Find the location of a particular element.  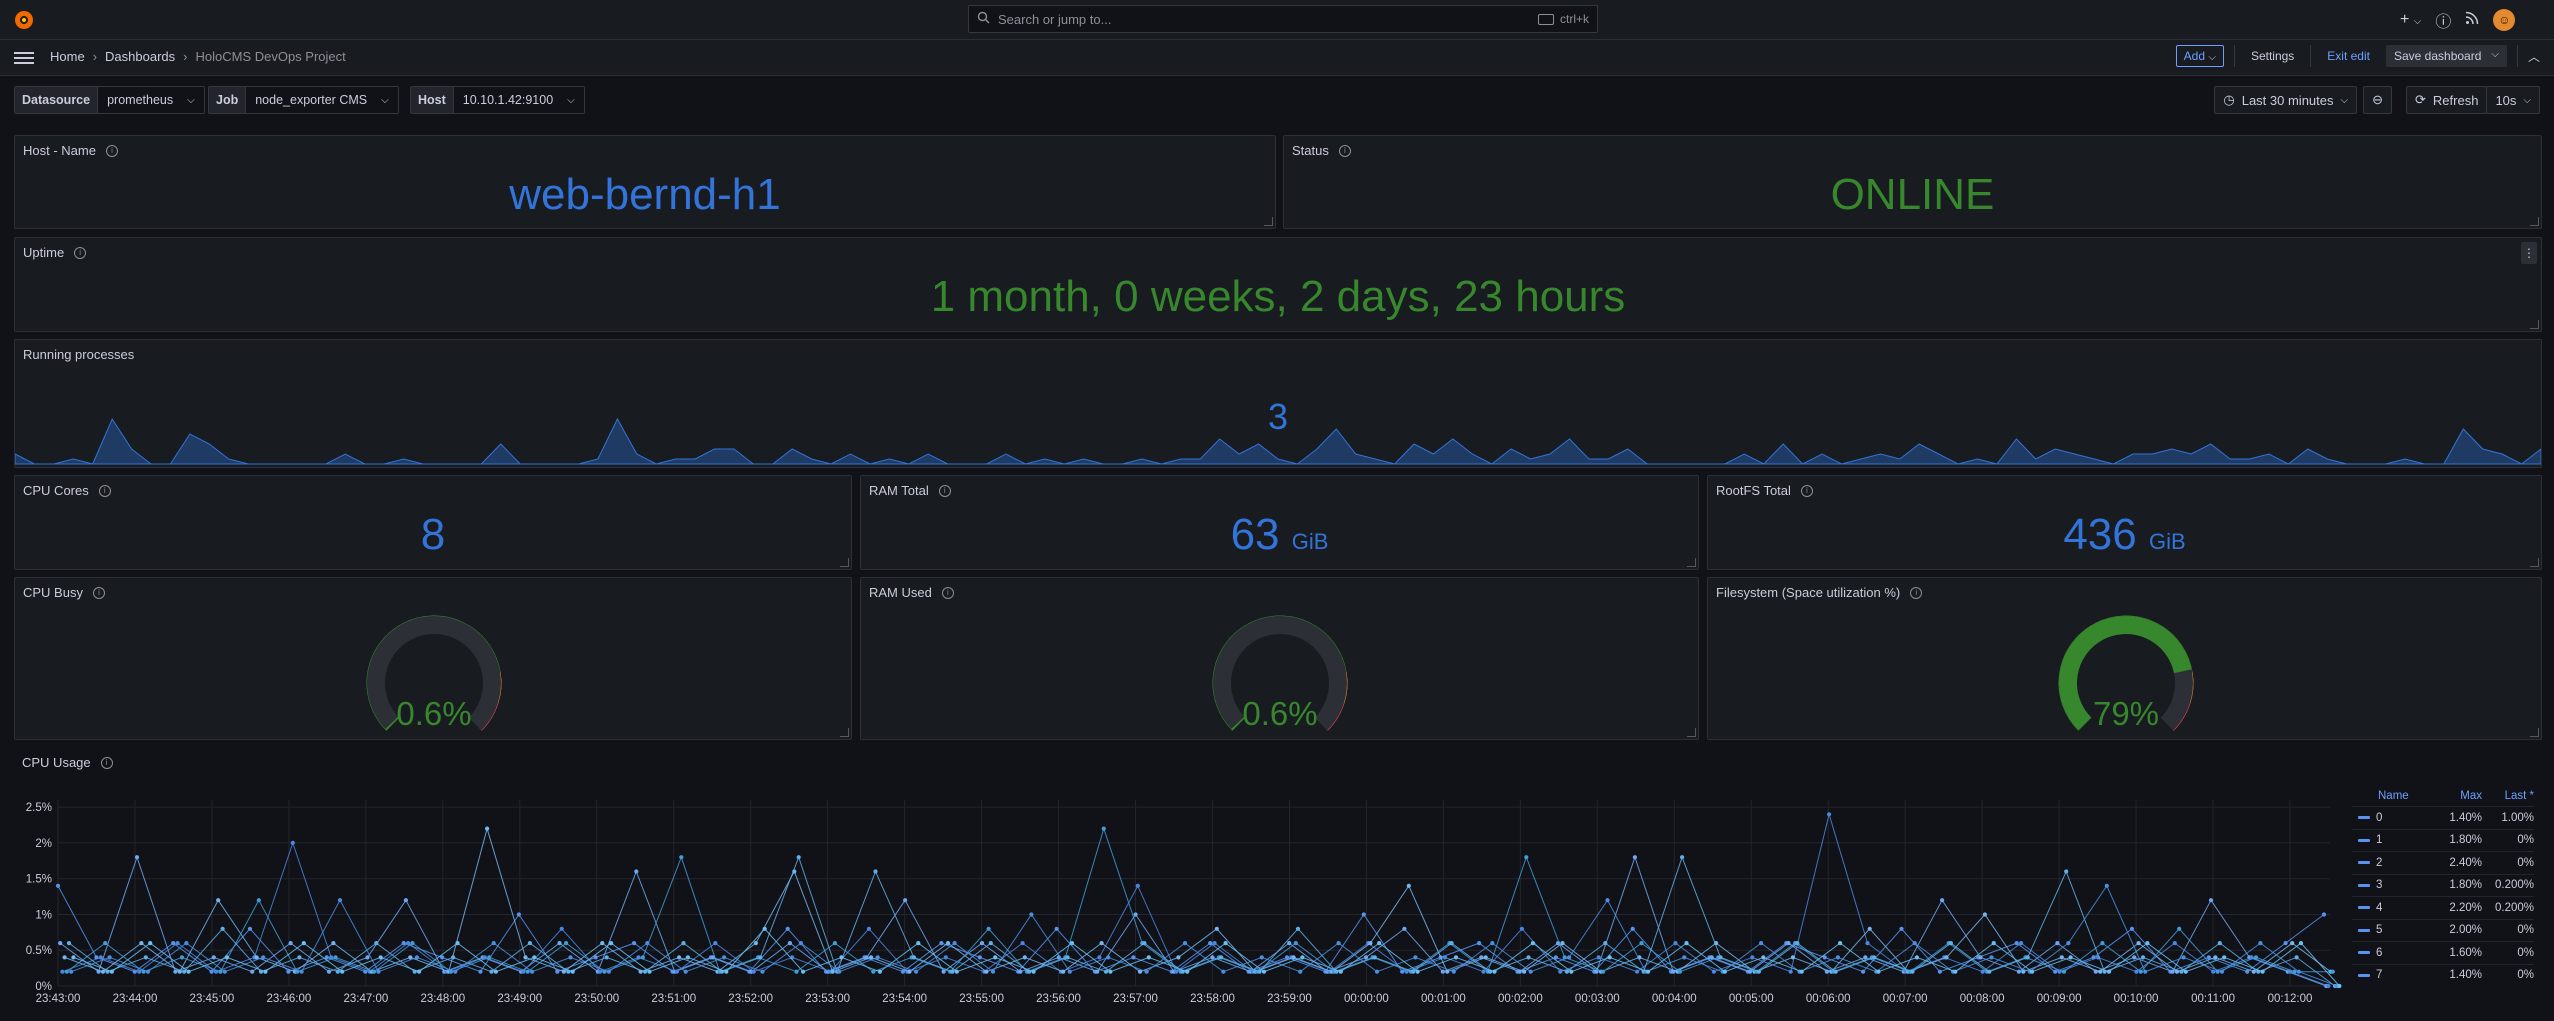

variable-job: Job node_exporter CMS ⌵ is located at coordinates (303, 100).